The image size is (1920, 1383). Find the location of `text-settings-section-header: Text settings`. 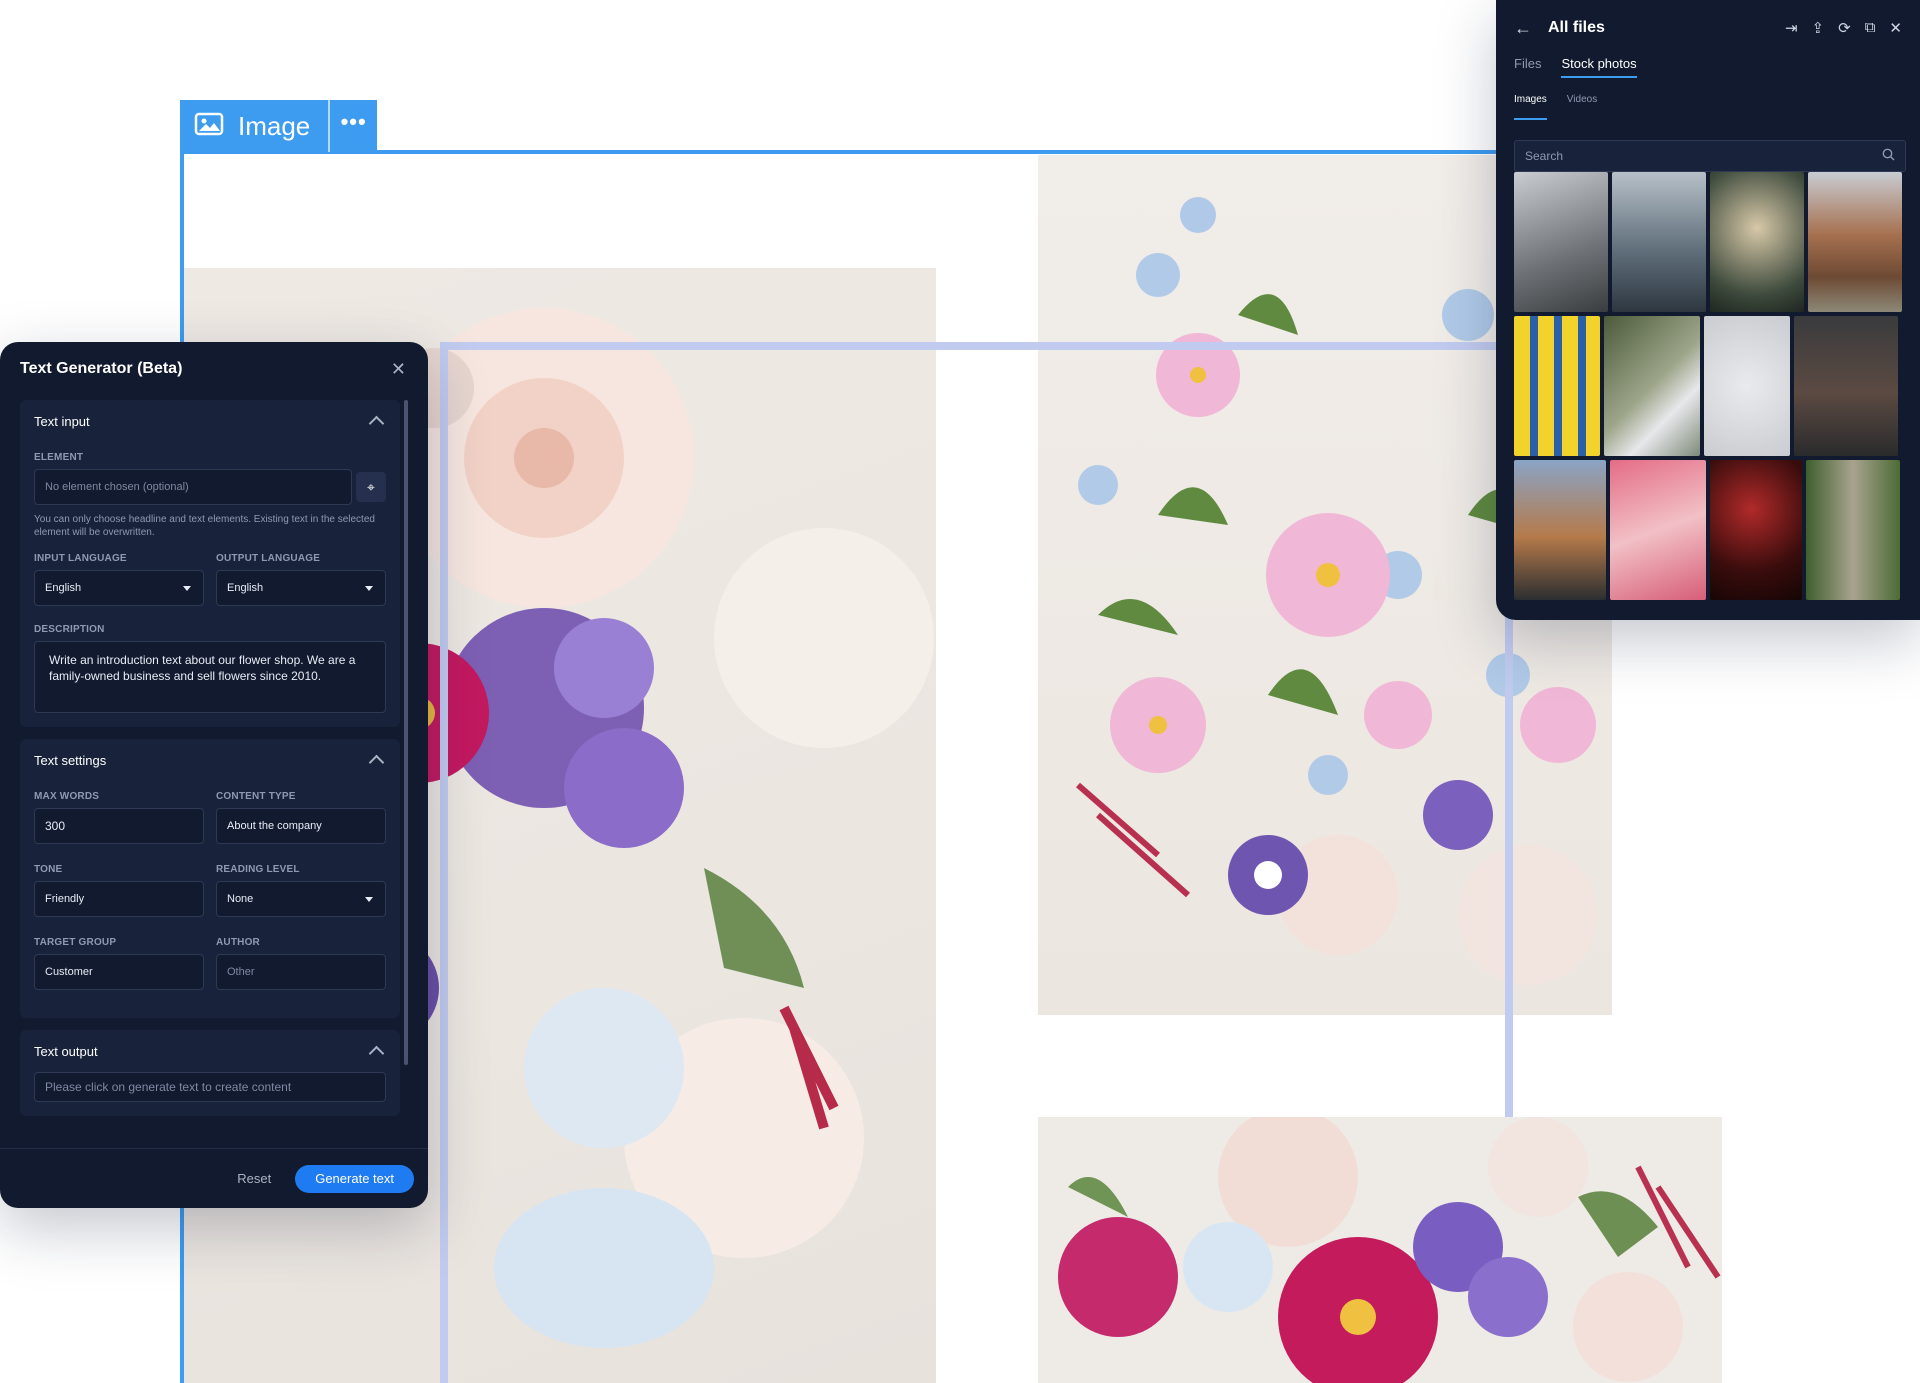

text-settings-section-header: Text settings is located at coordinates (210, 760).